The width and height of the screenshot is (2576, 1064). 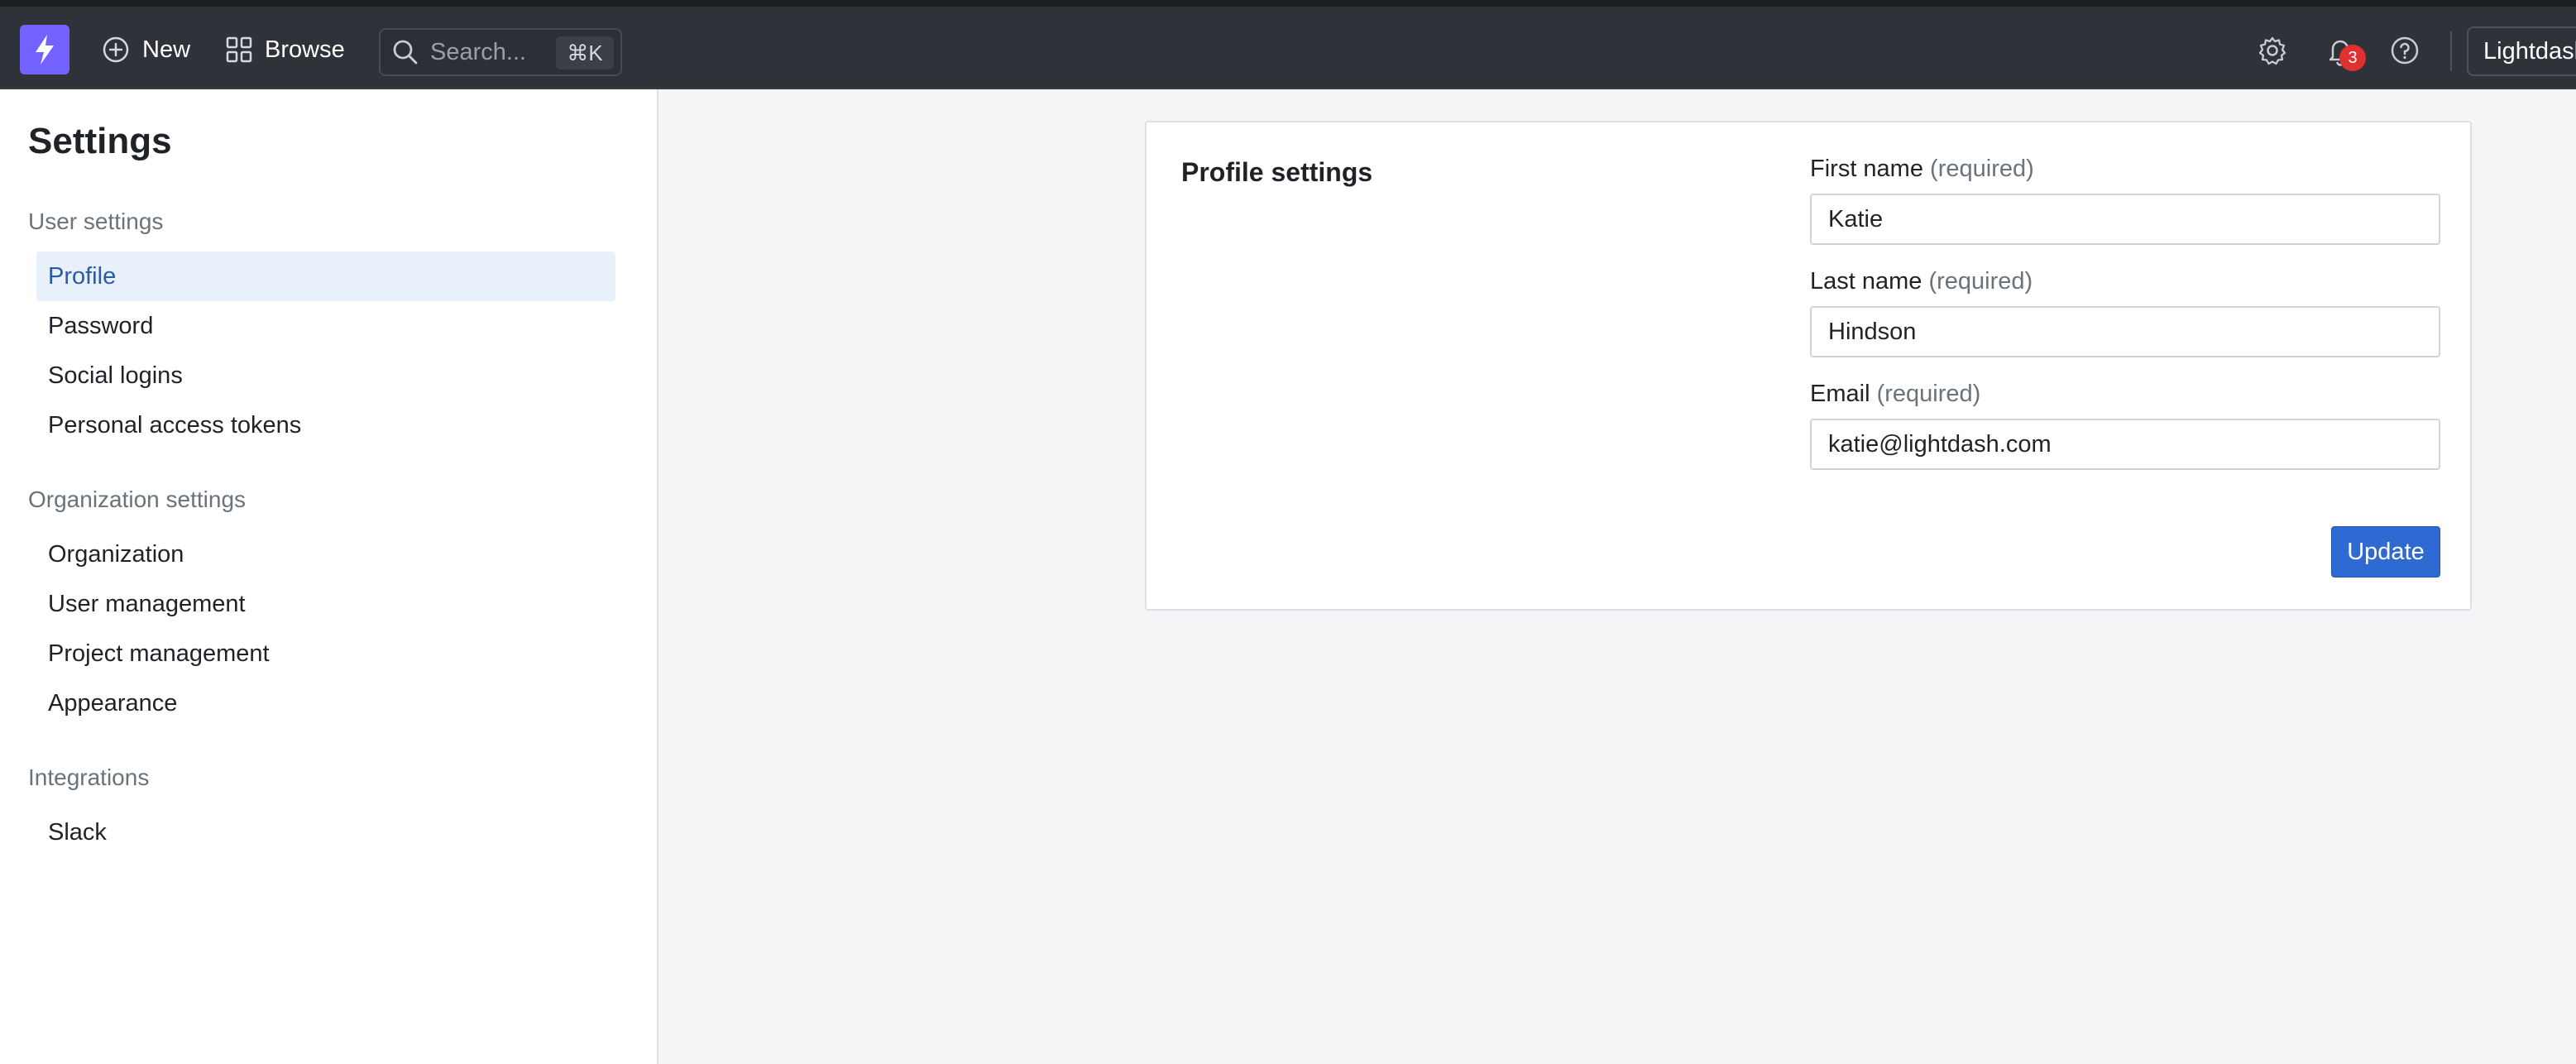 What do you see at coordinates (305, 49) in the screenshot?
I see `browse-button-label: Browse` at bounding box center [305, 49].